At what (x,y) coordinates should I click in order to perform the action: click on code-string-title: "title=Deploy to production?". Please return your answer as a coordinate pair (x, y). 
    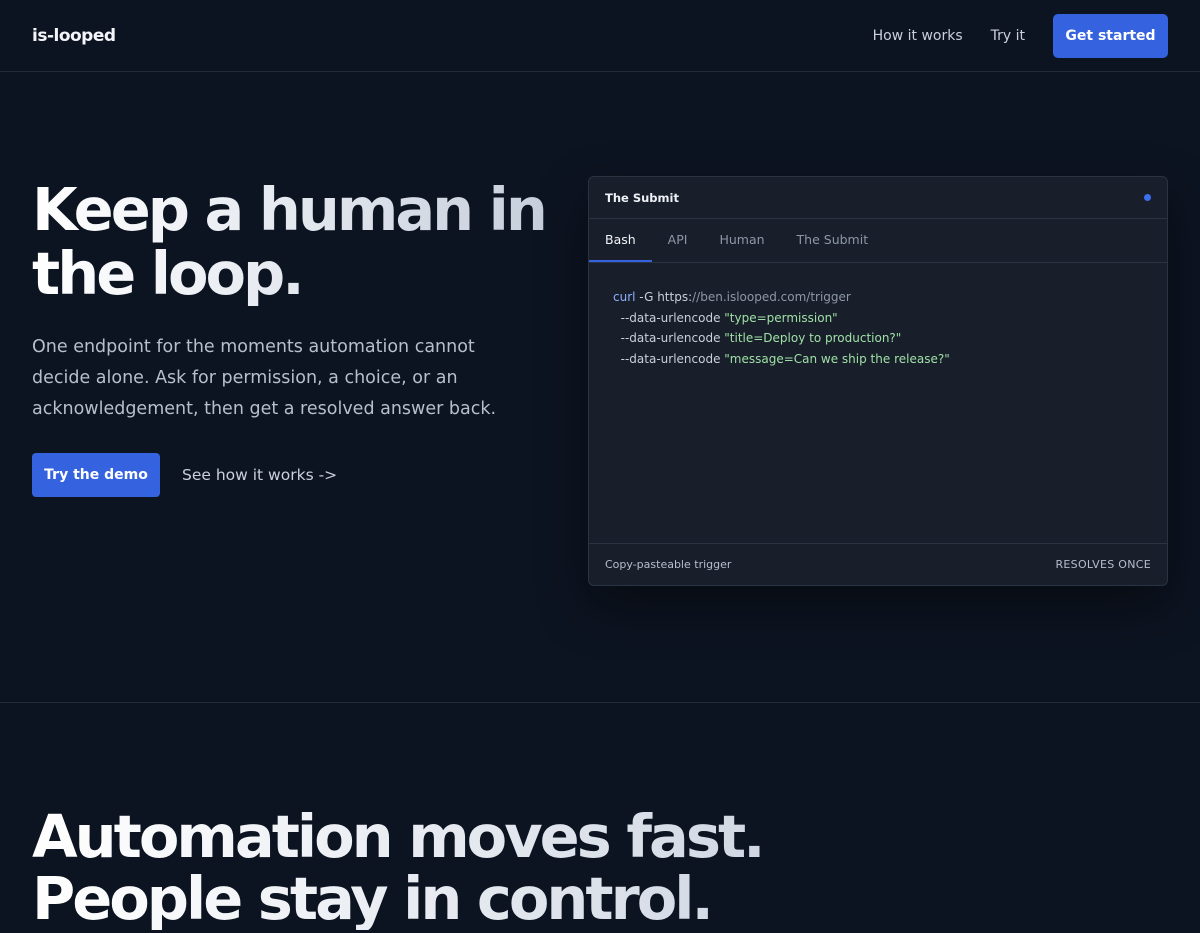
    Looking at the image, I should click on (813, 338).